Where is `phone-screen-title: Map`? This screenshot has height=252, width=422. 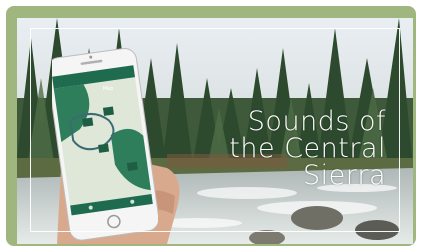
phone-screen-title: Map is located at coordinates (108, 89).